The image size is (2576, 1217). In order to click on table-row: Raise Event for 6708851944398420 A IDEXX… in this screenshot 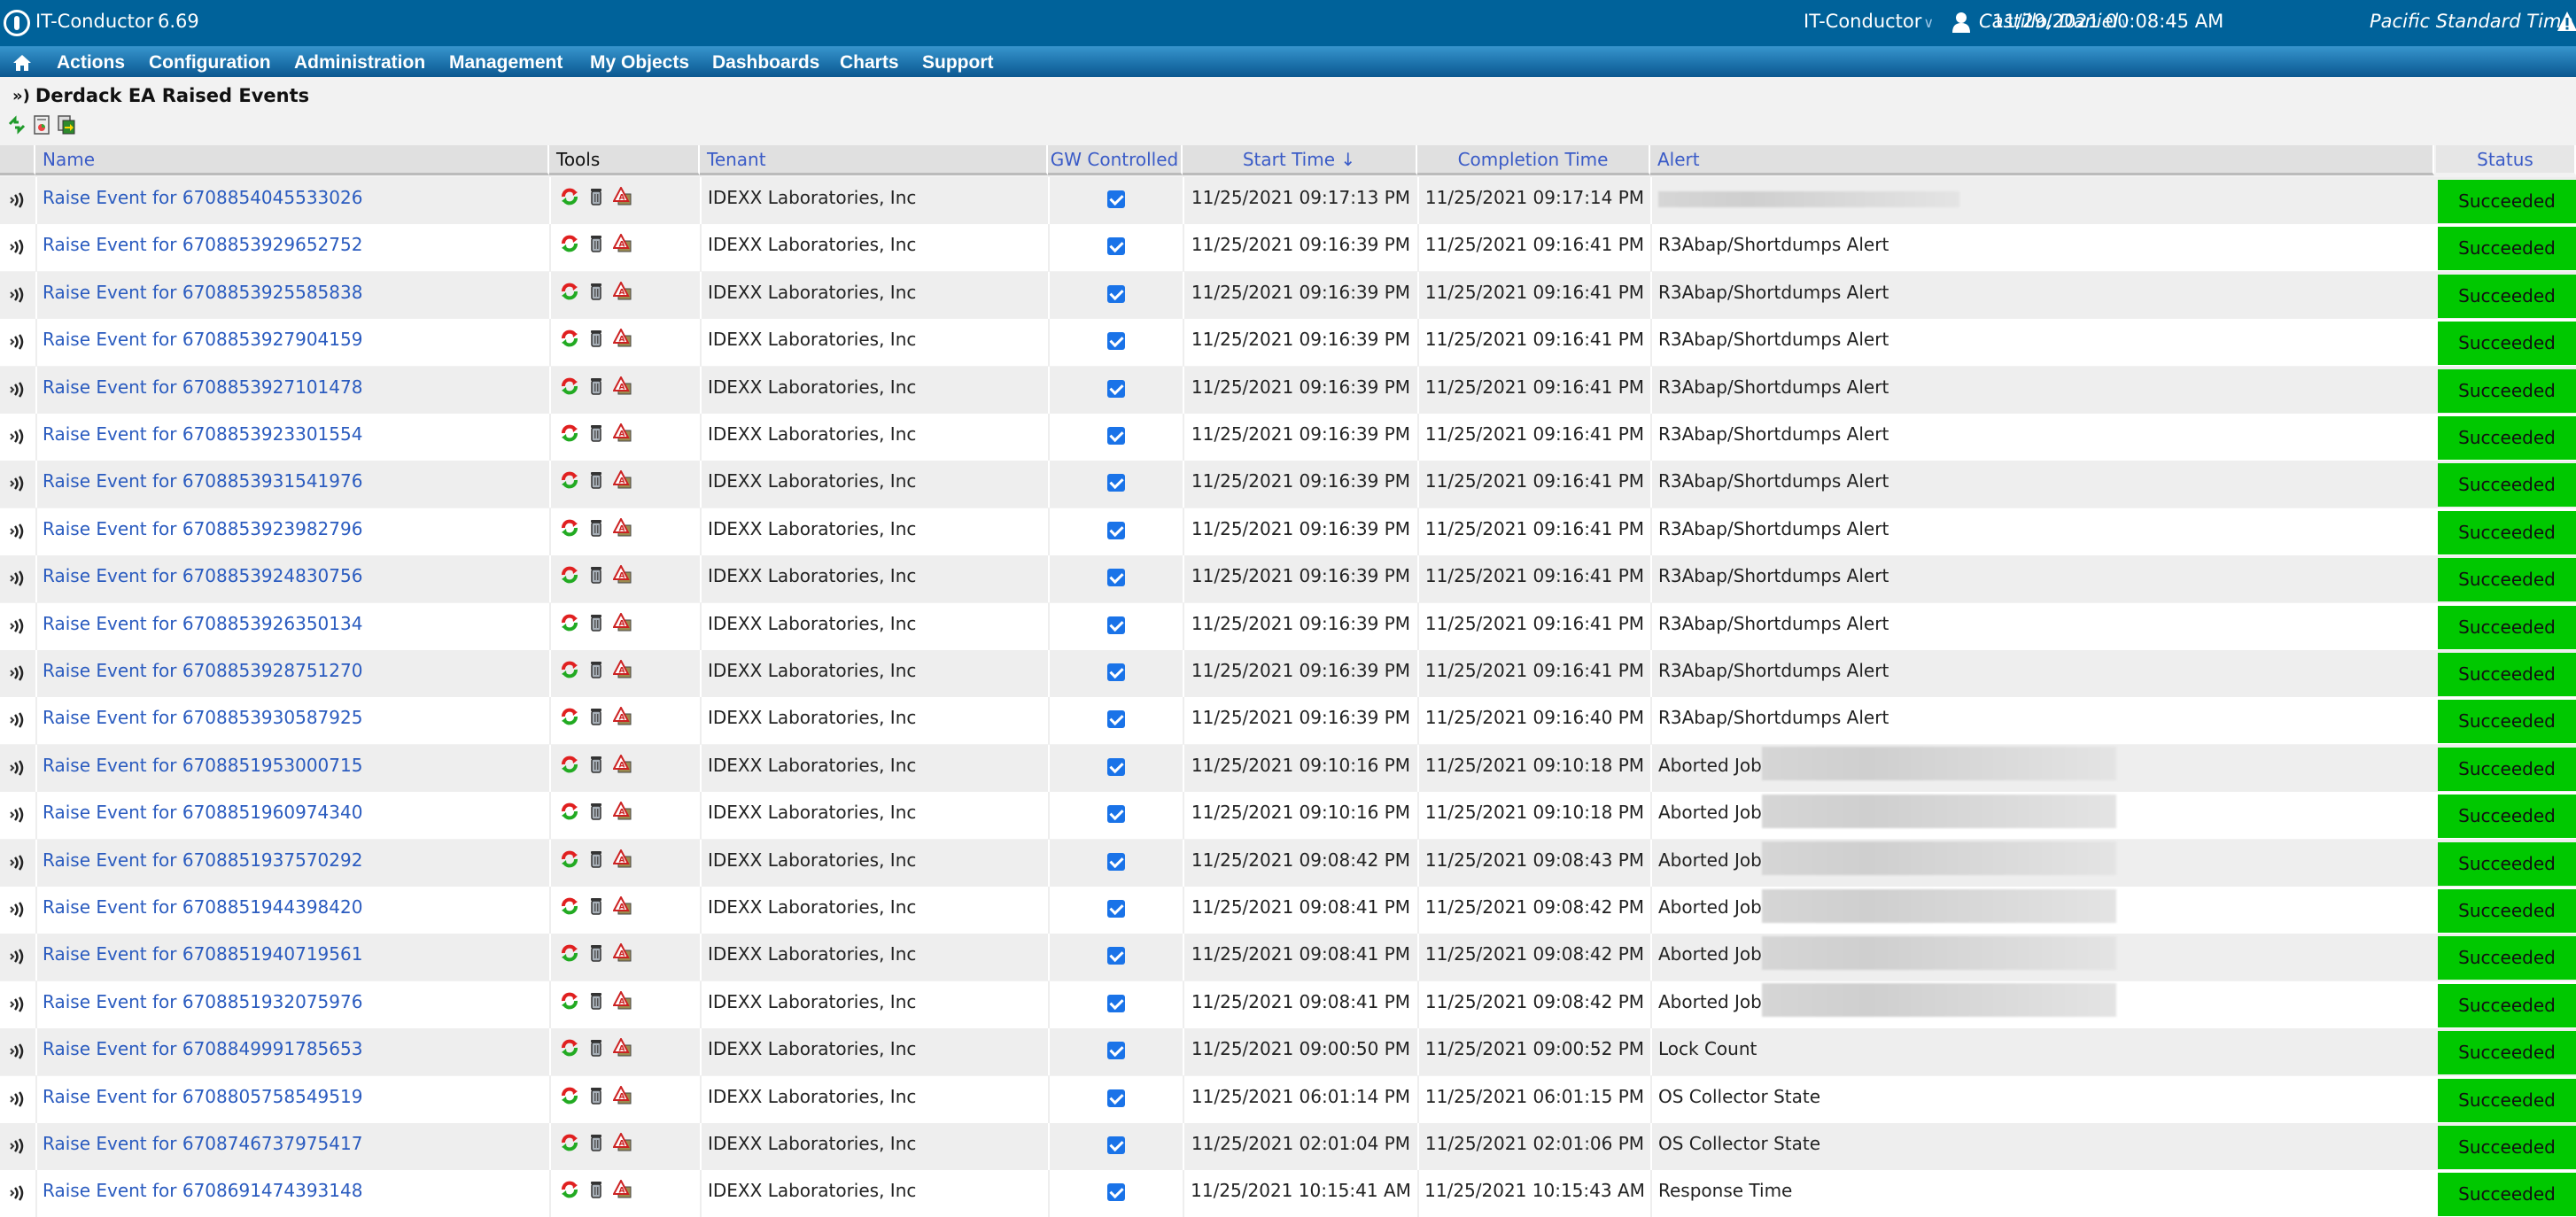, I will do `click(1288, 910)`.